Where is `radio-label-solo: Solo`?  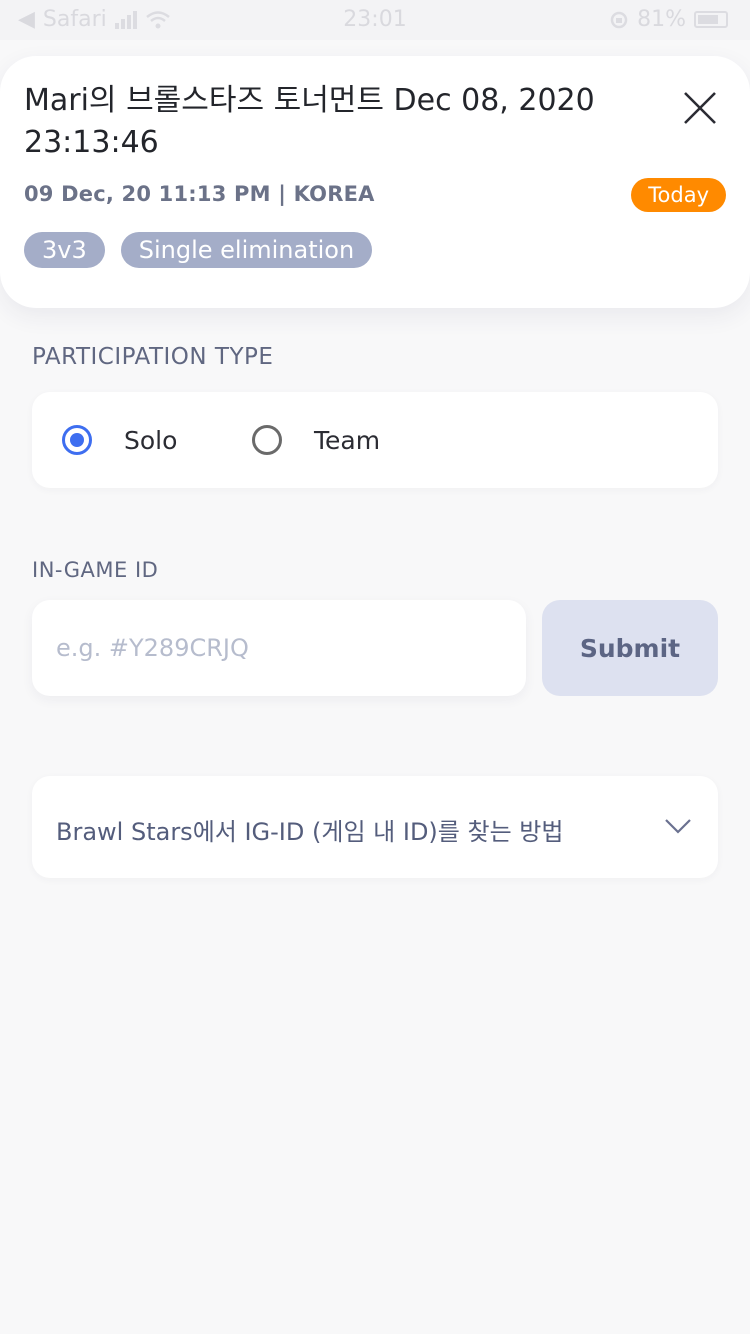
radio-label-solo: Solo is located at coordinates (151, 440).